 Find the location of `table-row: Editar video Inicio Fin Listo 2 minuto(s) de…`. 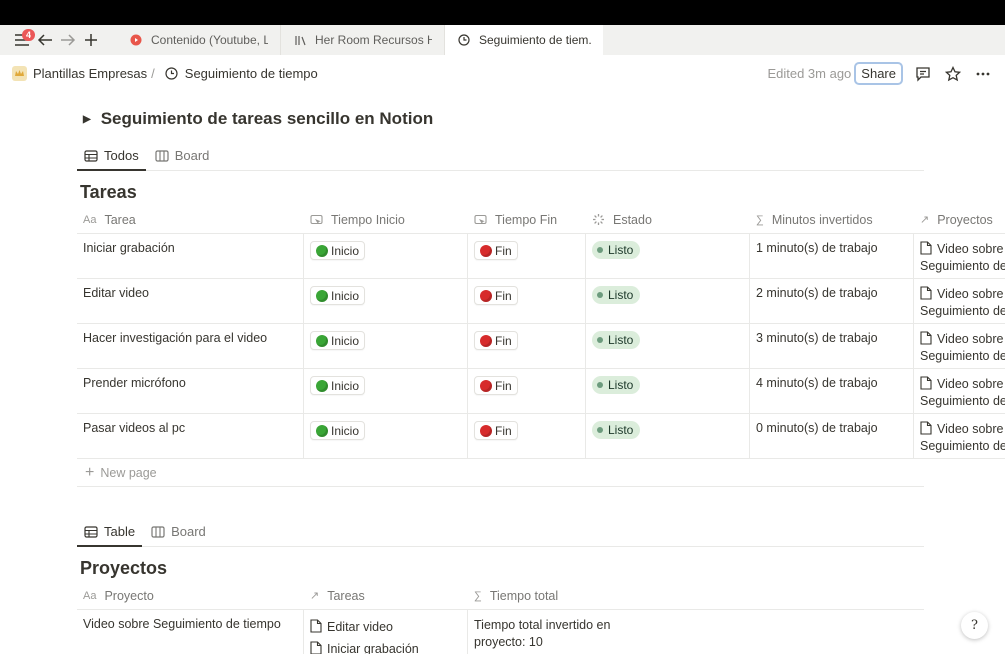

table-row: Editar video Inicio Fin Listo 2 minuto(s) de… is located at coordinates (541, 301).